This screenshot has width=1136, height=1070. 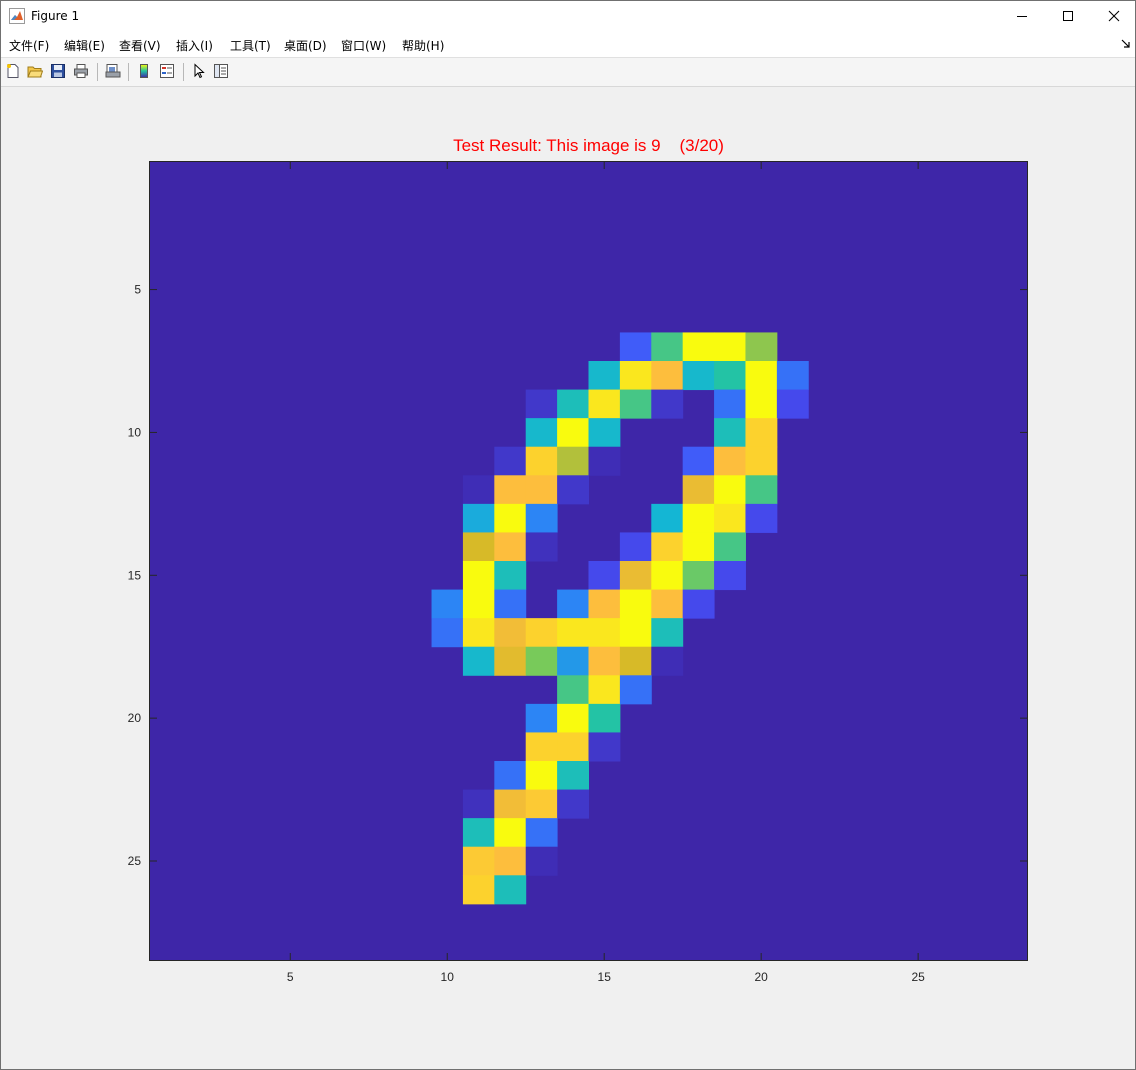 What do you see at coordinates (918, 977) in the screenshot?
I see `x-tick-label: 25` at bounding box center [918, 977].